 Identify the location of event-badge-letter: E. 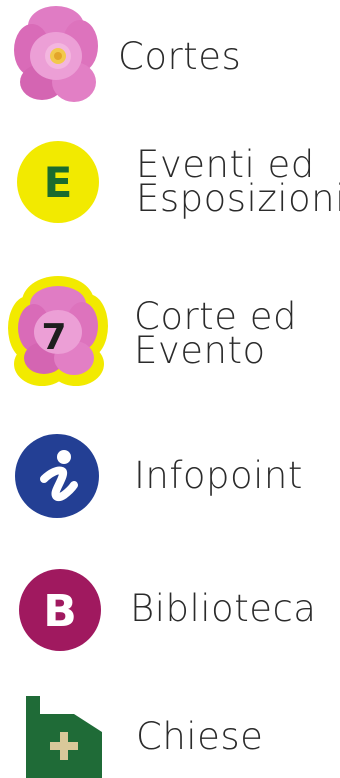
(58, 182).